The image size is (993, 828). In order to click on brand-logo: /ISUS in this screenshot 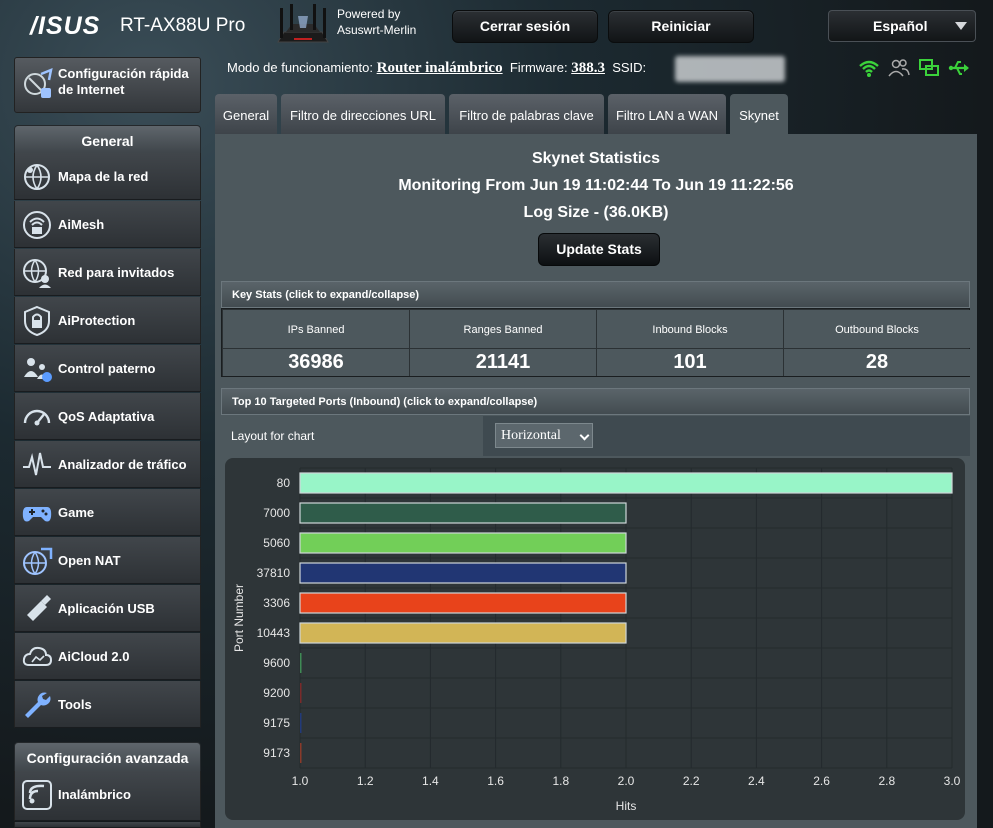, I will do `click(65, 26)`.